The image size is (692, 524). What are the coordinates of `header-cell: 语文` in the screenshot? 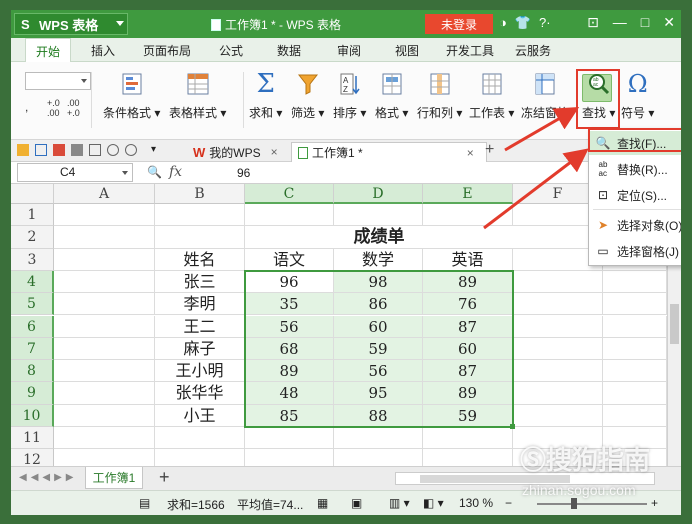 It's located at (289, 259).